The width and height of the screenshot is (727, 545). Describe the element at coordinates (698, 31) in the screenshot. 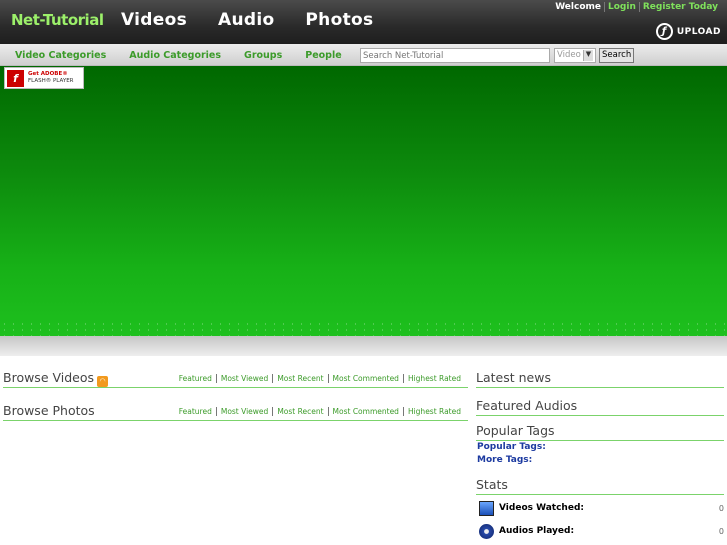

I see `upload-label: UPLOAD` at that location.